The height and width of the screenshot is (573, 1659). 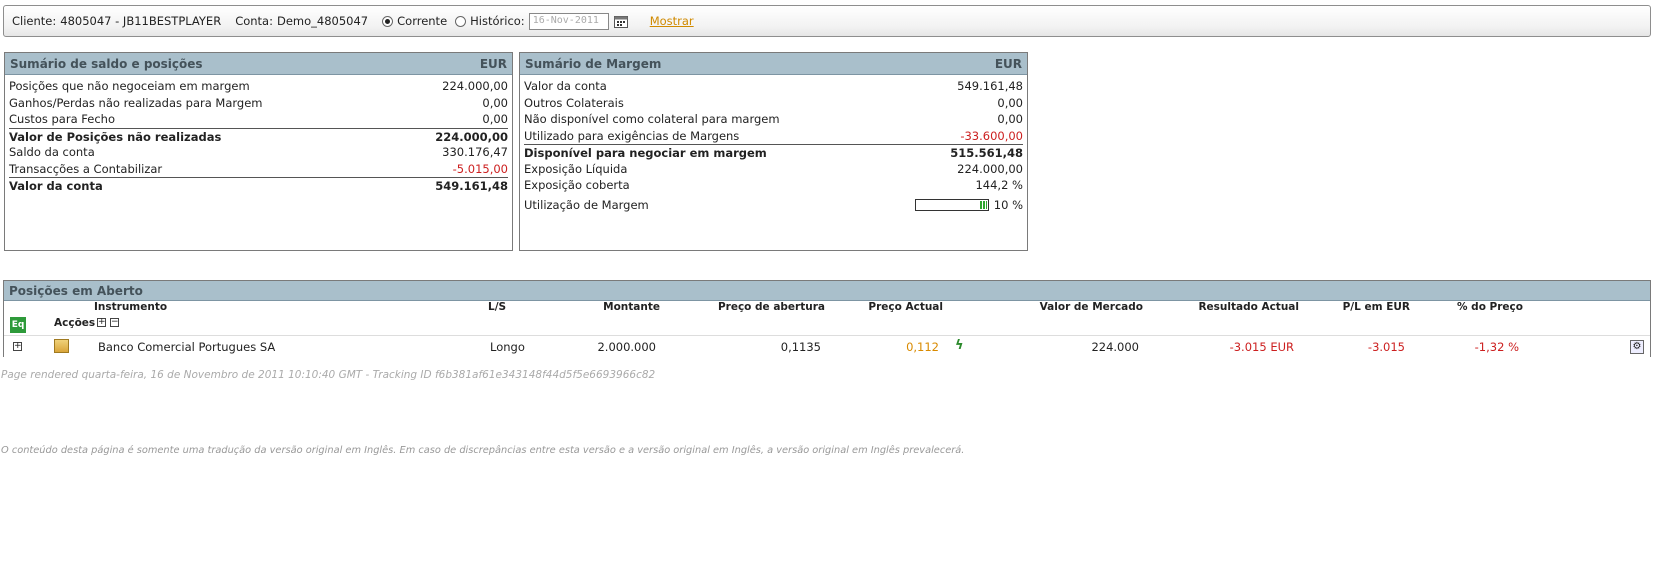 I want to click on balance-row-value: 224.000,00, so click(x=475, y=86).